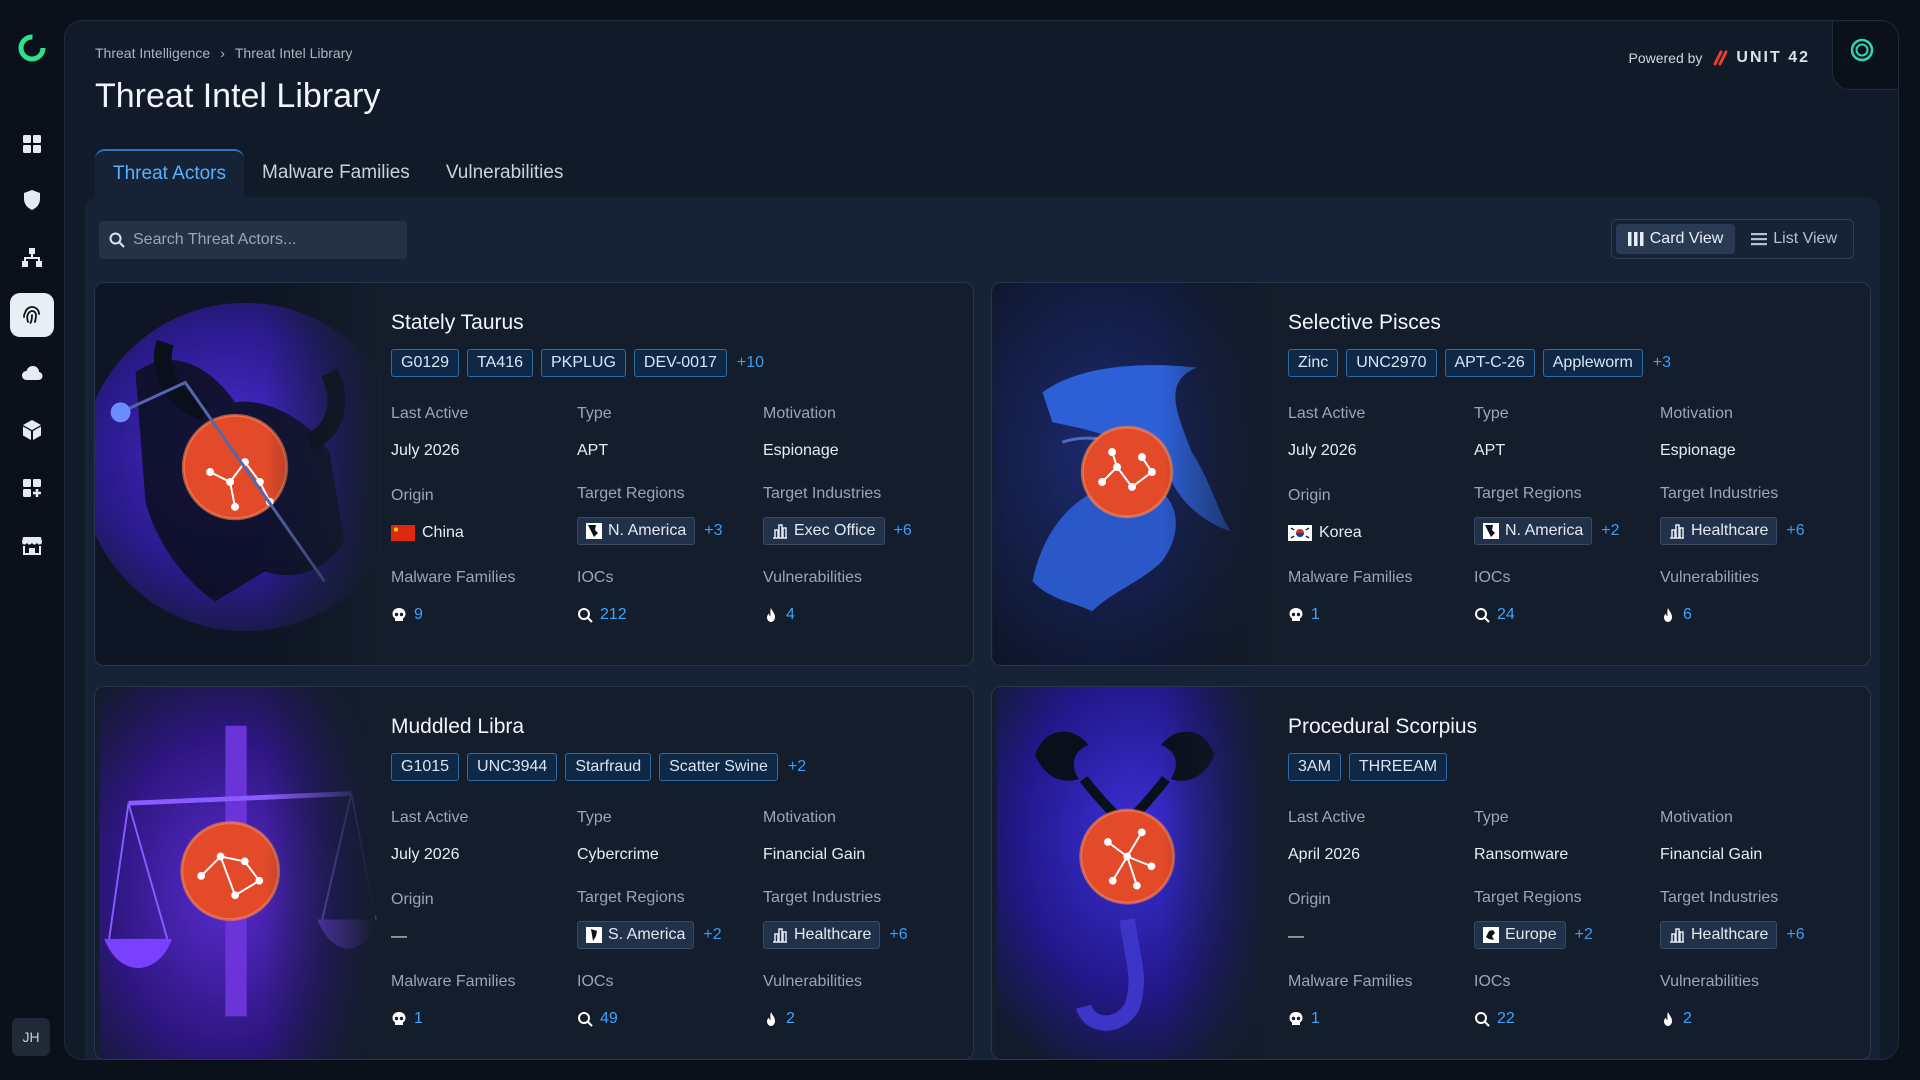 The image size is (1920, 1080). What do you see at coordinates (824, 531) in the screenshot?
I see `industry-chip: Exec Office` at bounding box center [824, 531].